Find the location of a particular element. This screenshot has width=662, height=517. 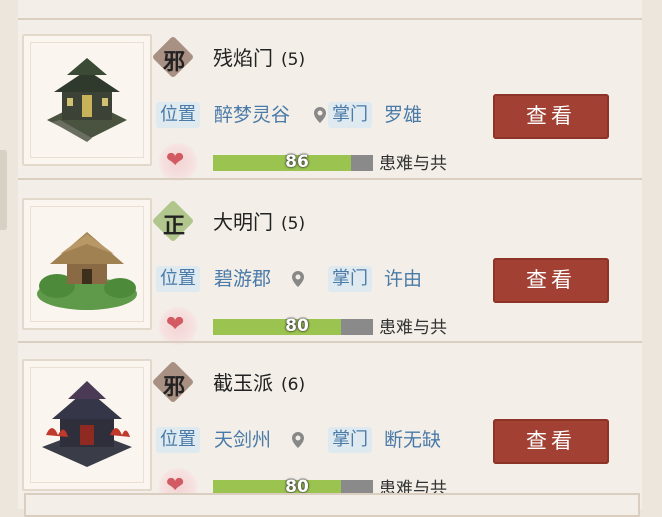

affinity-bar: 86 is located at coordinates (293, 162).